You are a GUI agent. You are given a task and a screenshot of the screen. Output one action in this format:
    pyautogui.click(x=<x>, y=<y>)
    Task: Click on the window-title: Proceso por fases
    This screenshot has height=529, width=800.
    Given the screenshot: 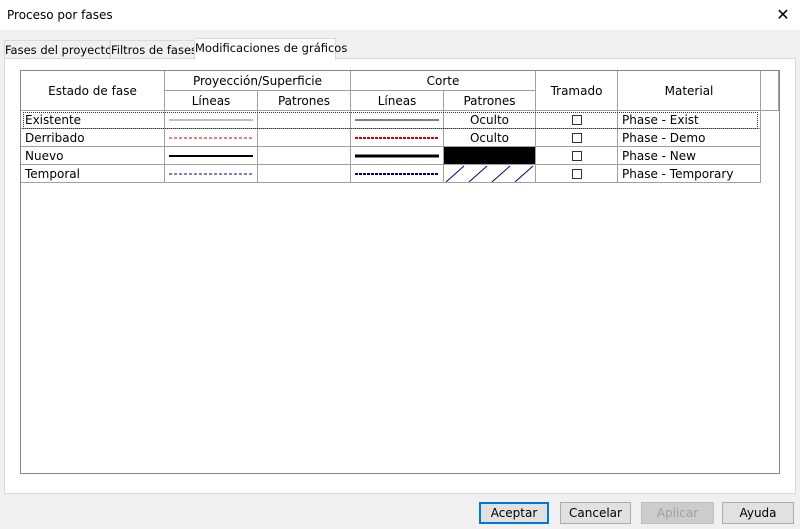 What is the action you would take?
    pyautogui.click(x=60, y=15)
    